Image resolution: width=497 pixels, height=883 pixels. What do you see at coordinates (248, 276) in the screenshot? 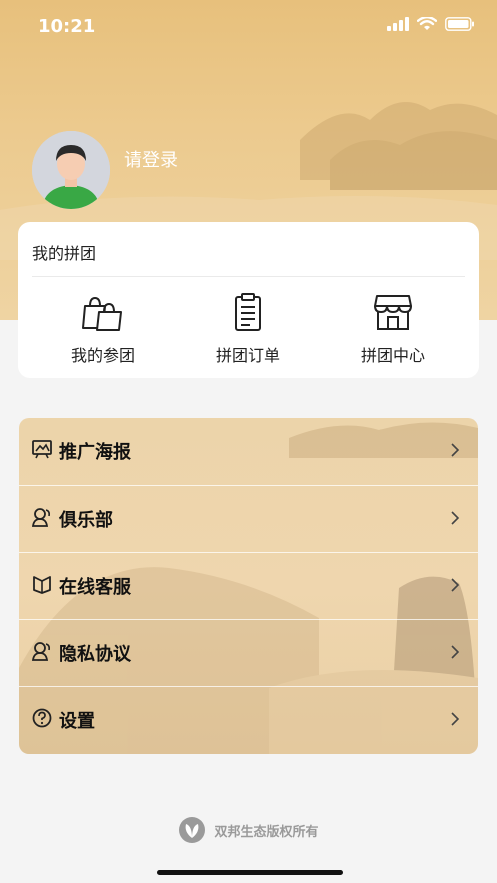
I see `divider` at bounding box center [248, 276].